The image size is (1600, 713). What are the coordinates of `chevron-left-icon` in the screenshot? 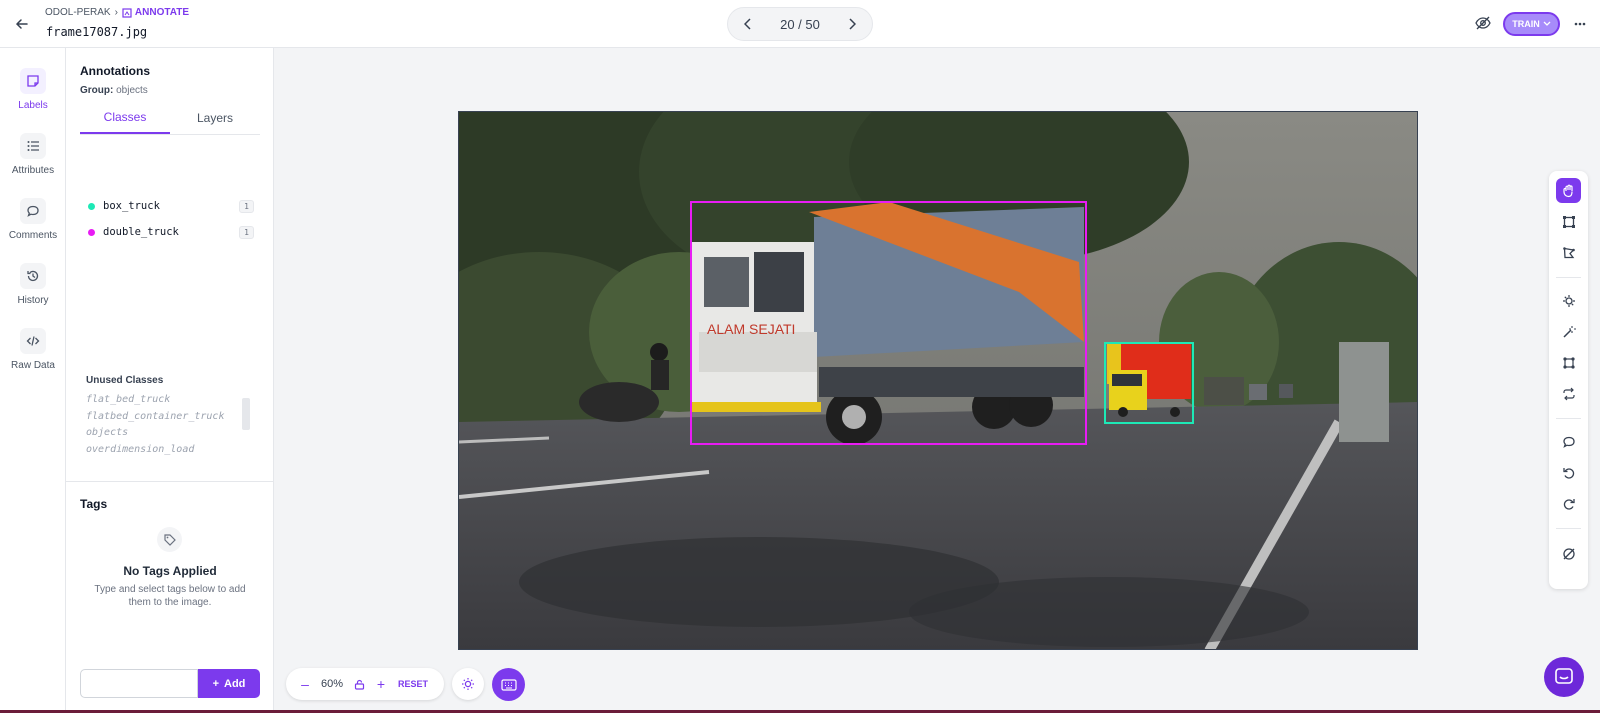 It's located at (747, 24).